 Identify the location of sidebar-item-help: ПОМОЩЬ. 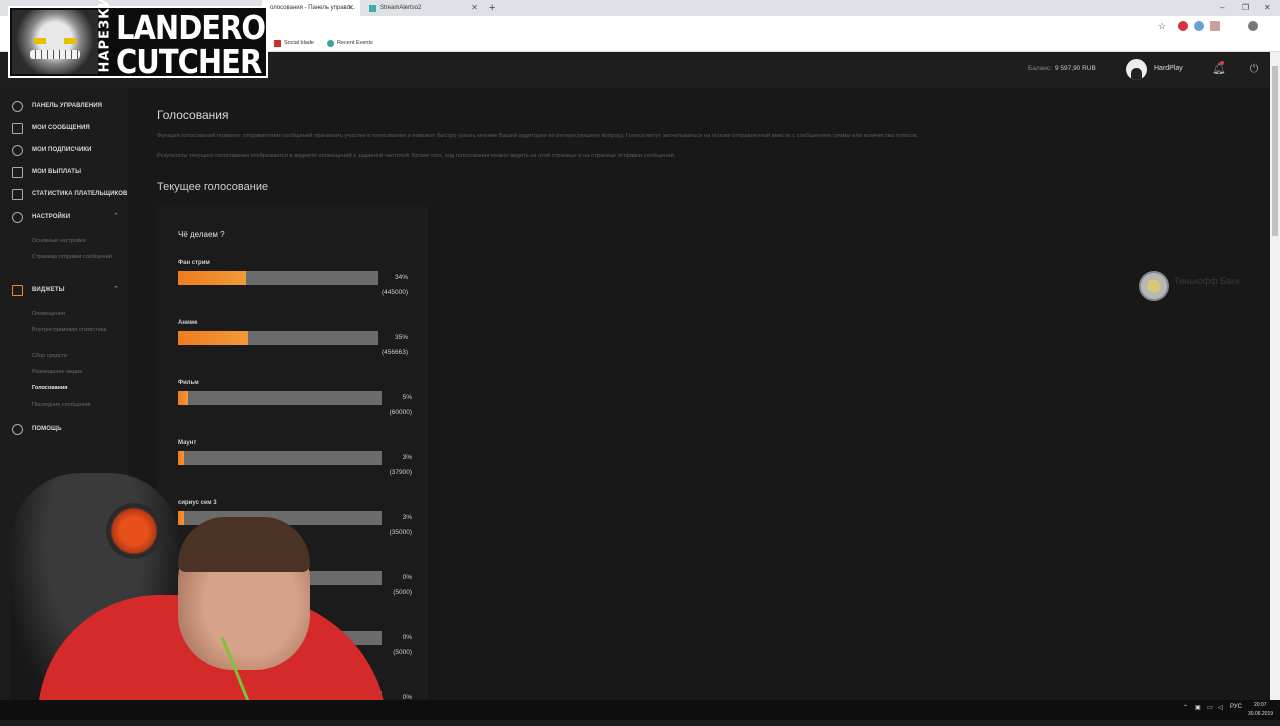
(64, 430).